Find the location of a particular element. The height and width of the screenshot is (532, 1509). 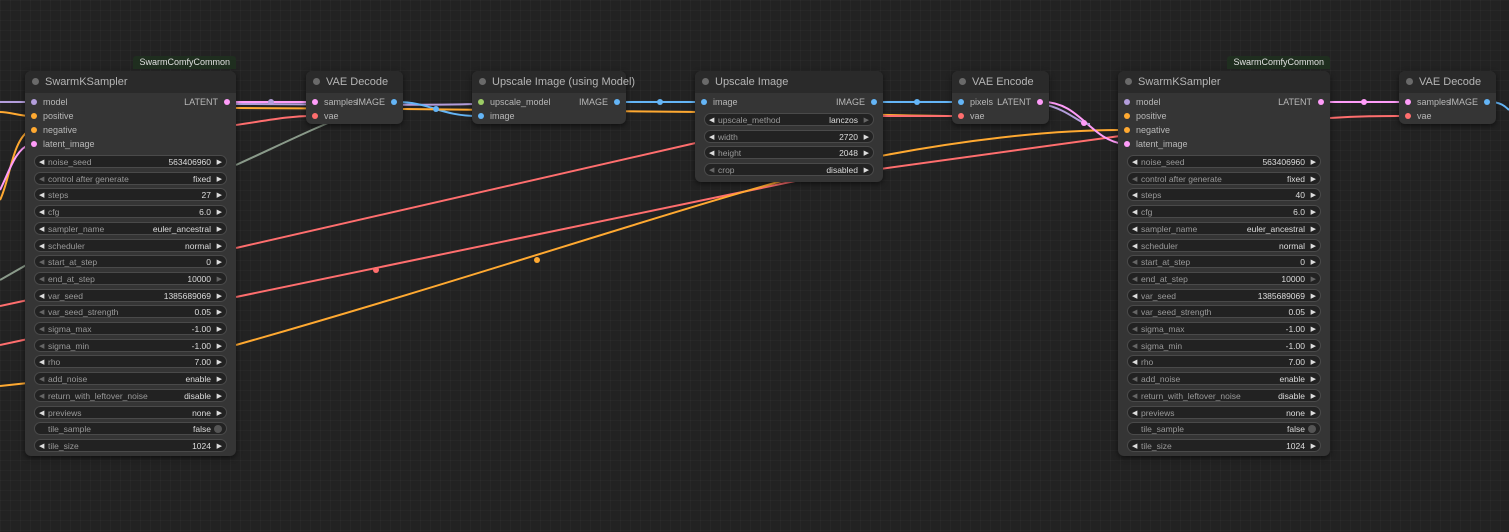

node-title: Upscale Image is located at coordinates (789, 82).